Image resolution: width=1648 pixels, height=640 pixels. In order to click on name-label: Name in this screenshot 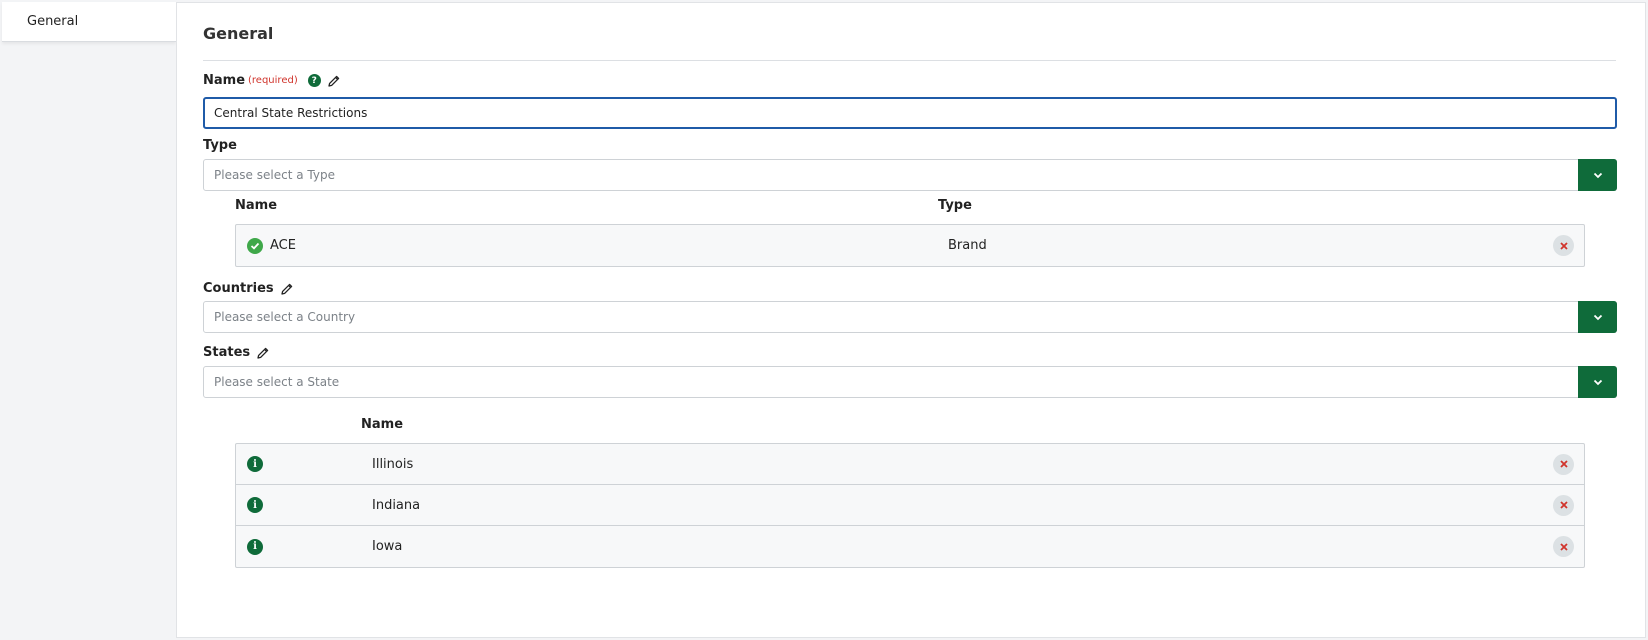, I will do `click(224, 80)`.